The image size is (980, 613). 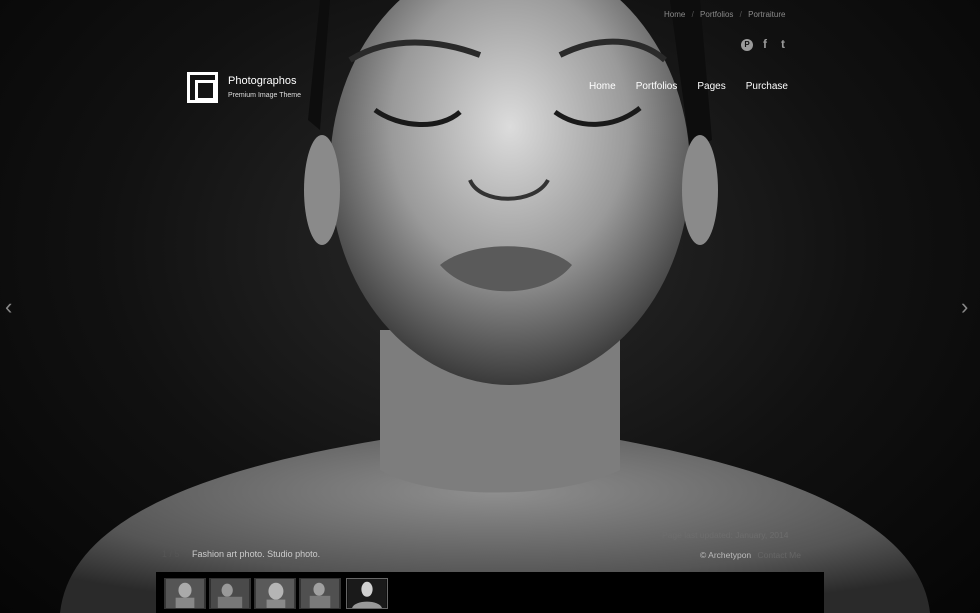 I want to click on nav-item-portfolios: Portfolios, so click(x=657, y=87).